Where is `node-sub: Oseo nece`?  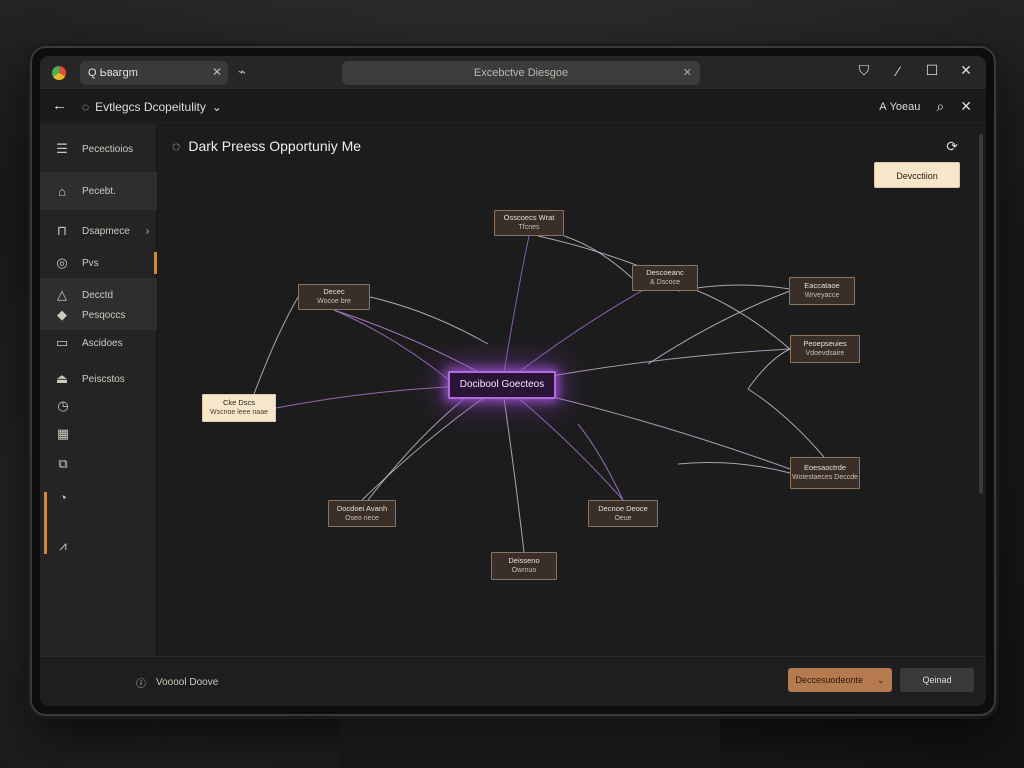 node-sub: Oseo nece is located at coordinates (362, 518).